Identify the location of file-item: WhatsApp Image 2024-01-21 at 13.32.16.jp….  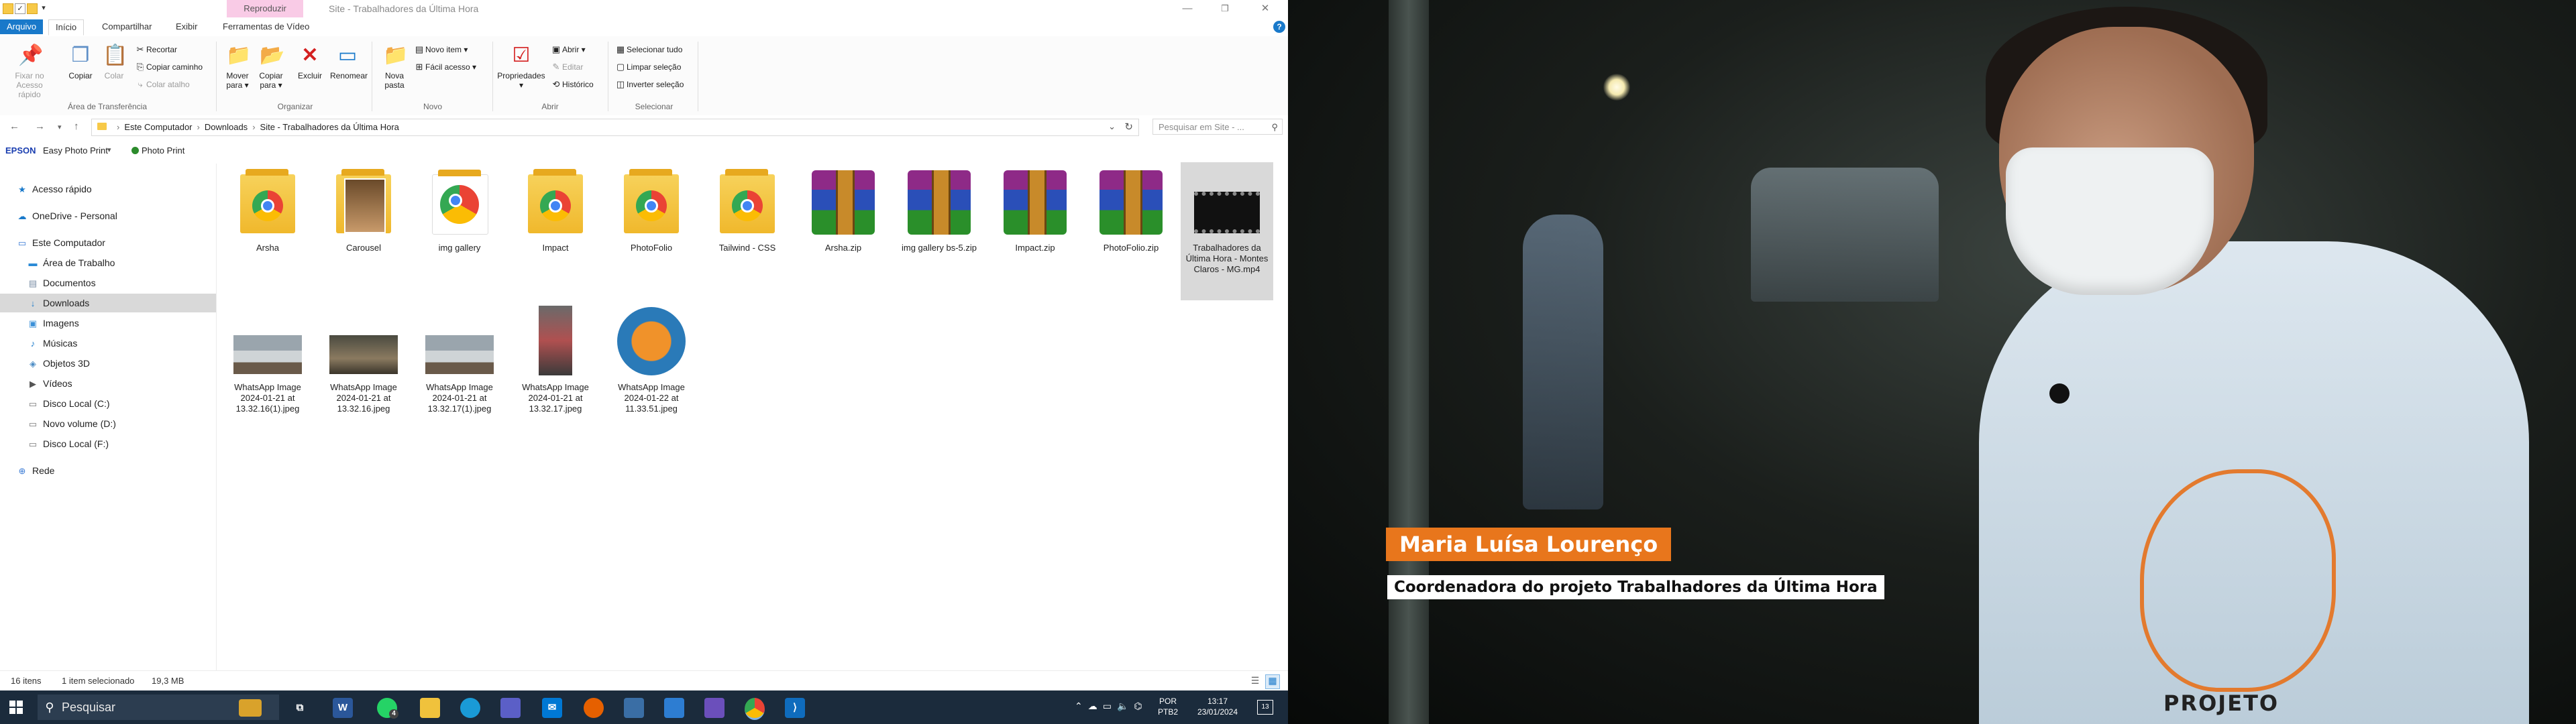
(363, 358).